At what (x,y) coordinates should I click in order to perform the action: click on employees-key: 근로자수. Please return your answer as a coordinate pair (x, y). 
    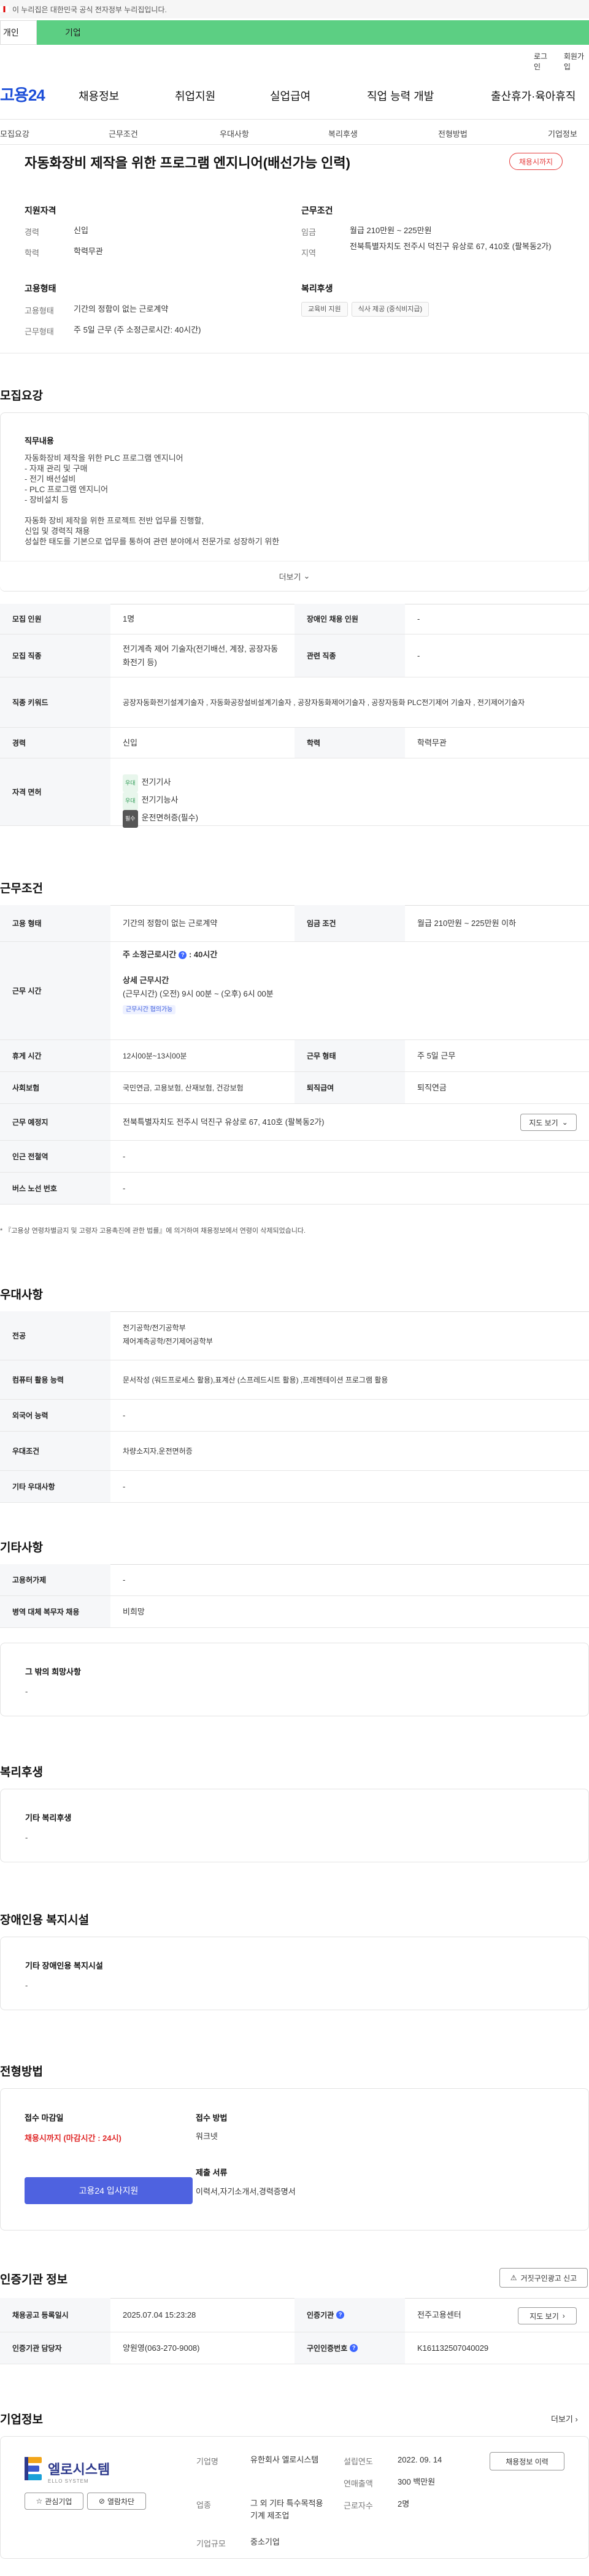
    Looking at the image, I should click on (359, 2505).